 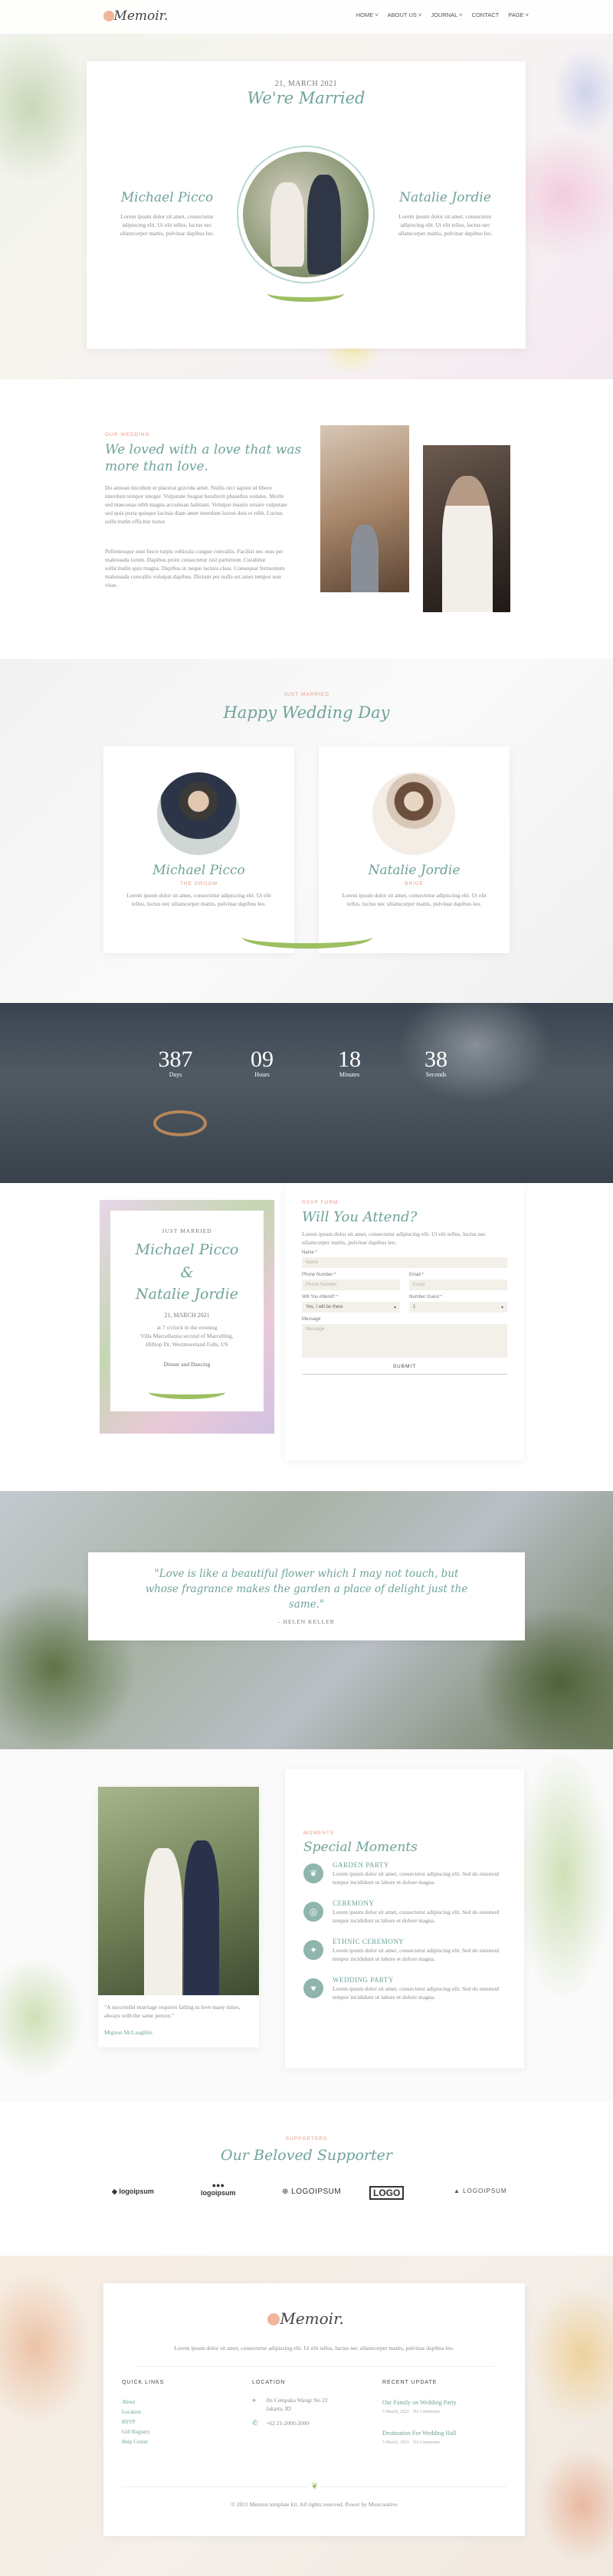 What do you see at coordinates (287, 225) in the screenshot?
I see `bride-figure` at bounding box center [287, 225].